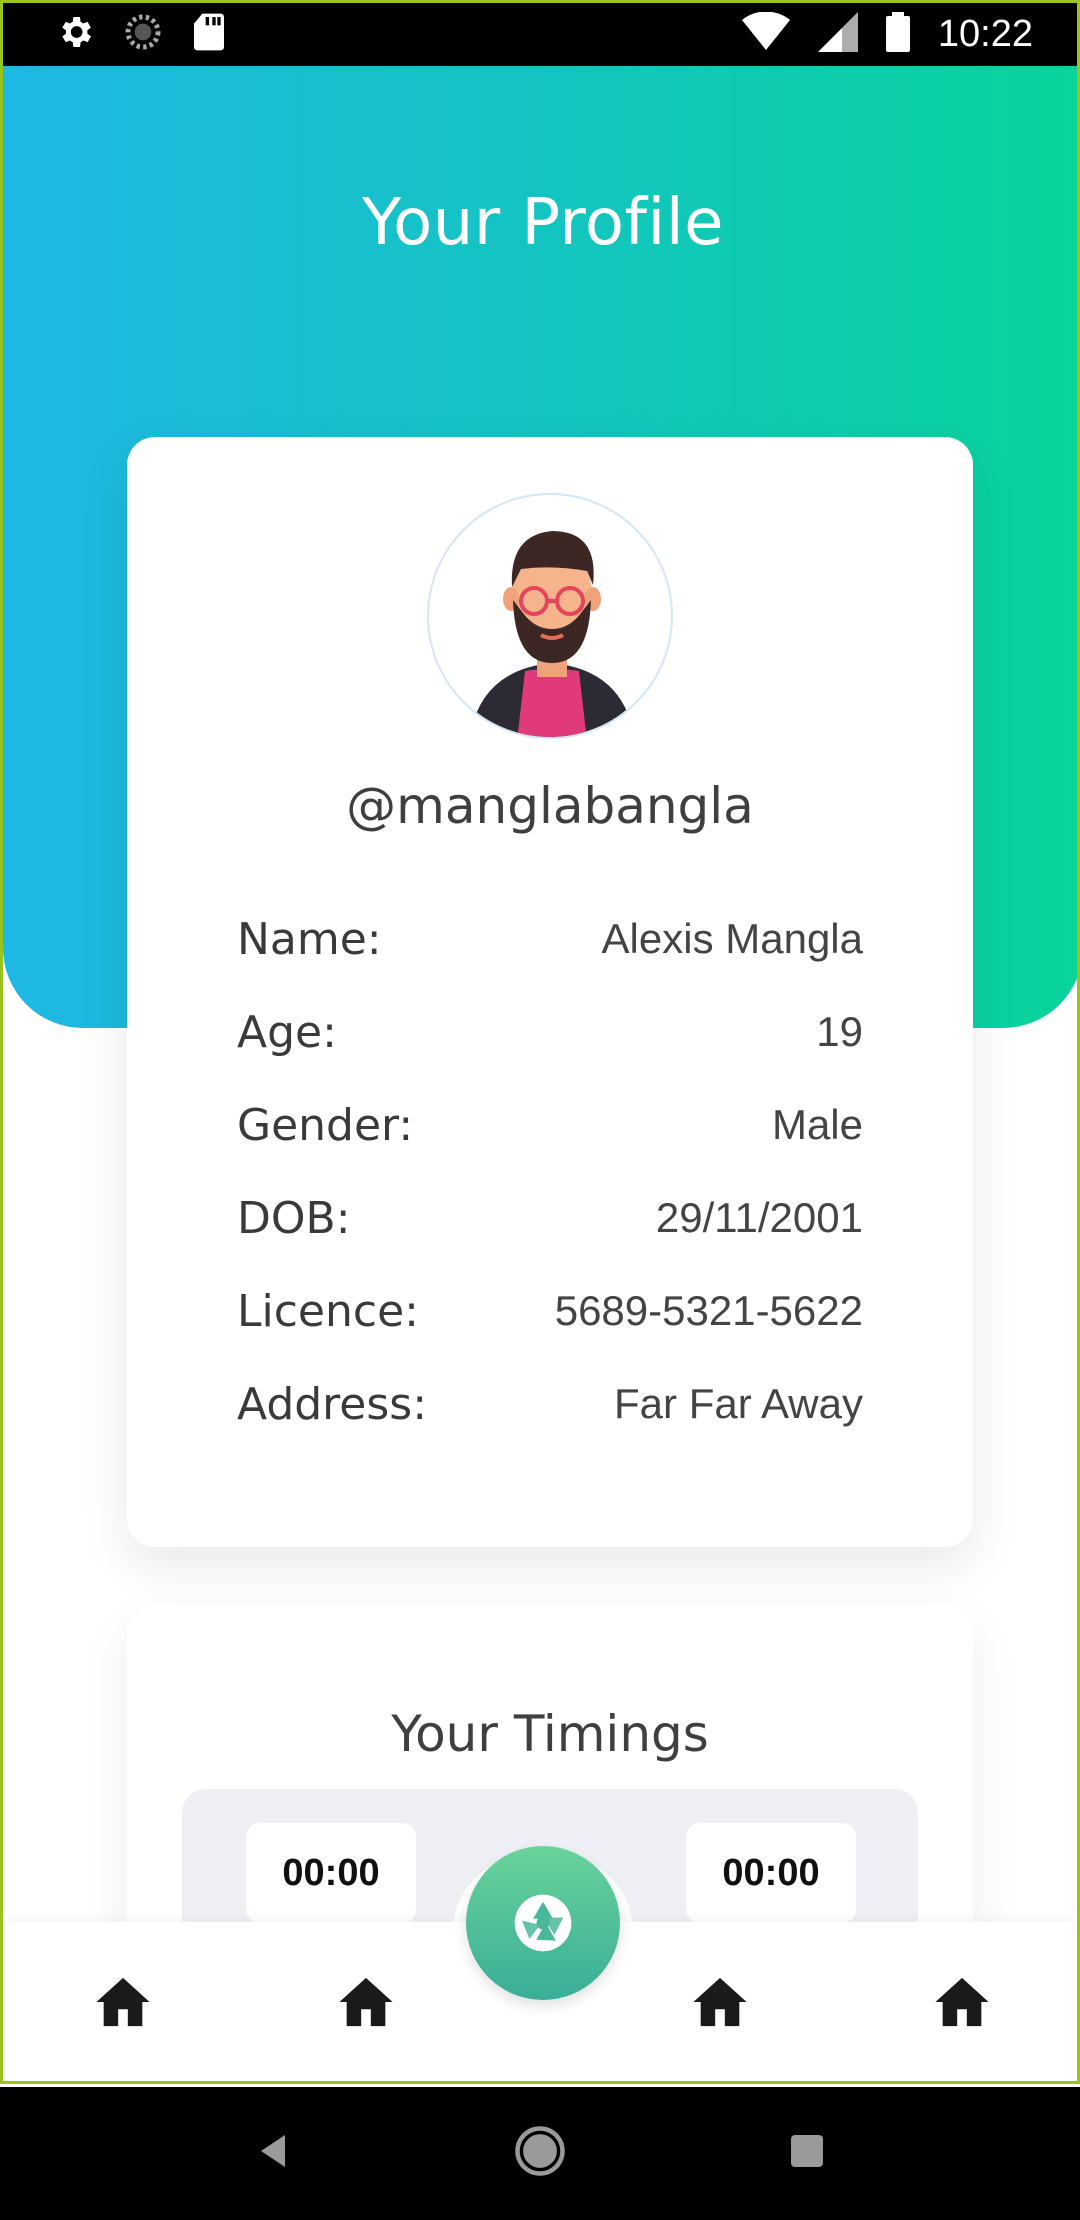  I want to click on info-row-gender: Gender: Male, so click(550, 1125).